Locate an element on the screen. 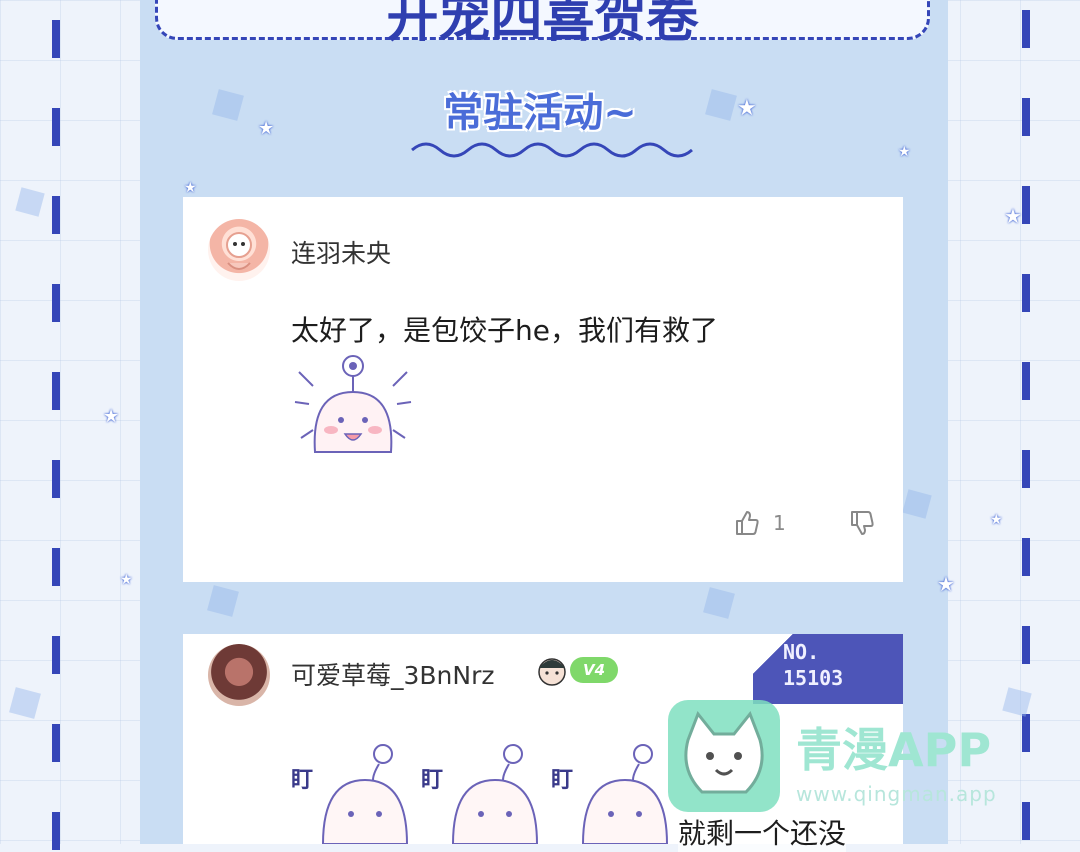 This screenshot has width=1080, height=852. card-corner-decoration: NO. 15103 is located at coordinates (828, 669).